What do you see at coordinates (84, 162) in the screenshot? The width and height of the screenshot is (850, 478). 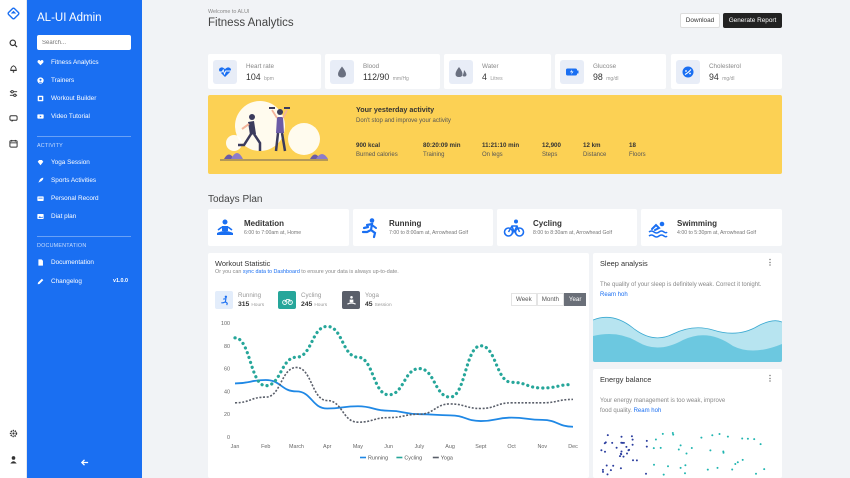 I see `sidebar-item-yoga-session: Yoga Session` at bounding box center [84, 162].